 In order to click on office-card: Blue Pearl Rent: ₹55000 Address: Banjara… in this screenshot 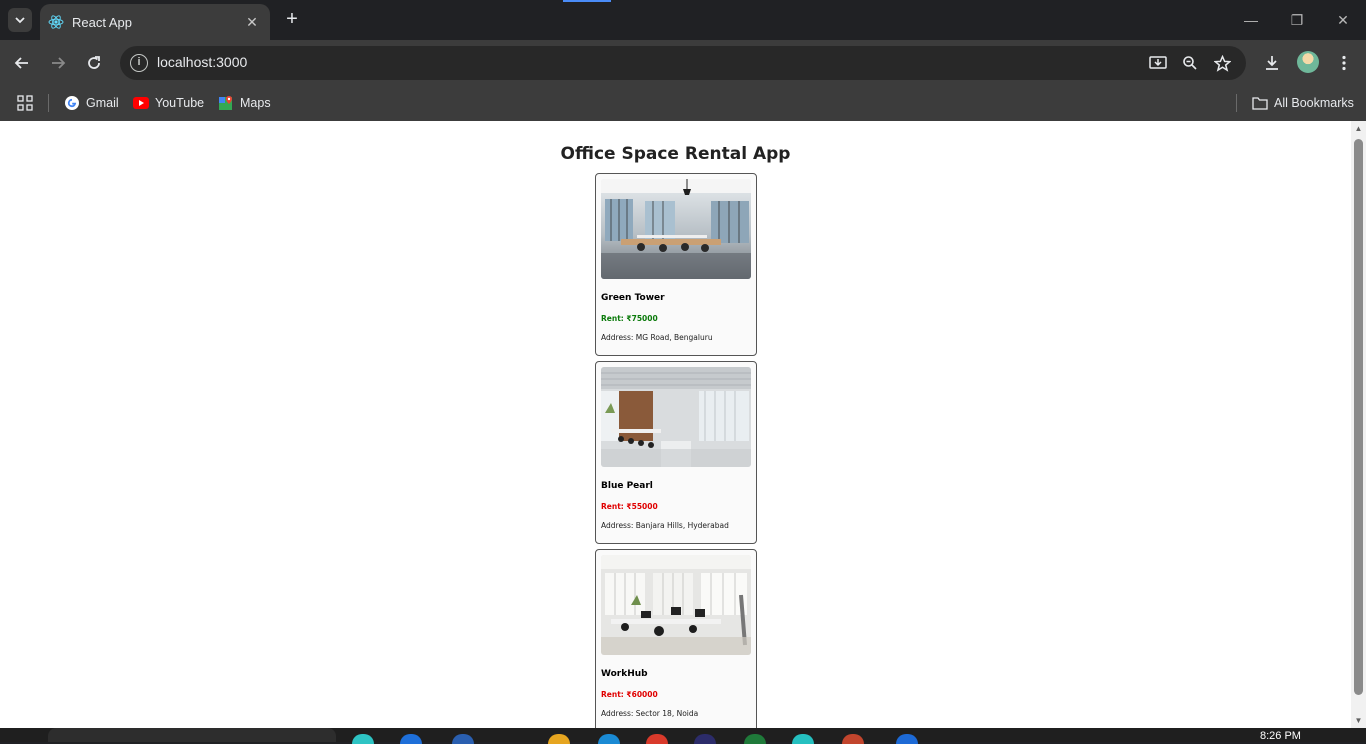, I will do `click(676, 452)`.